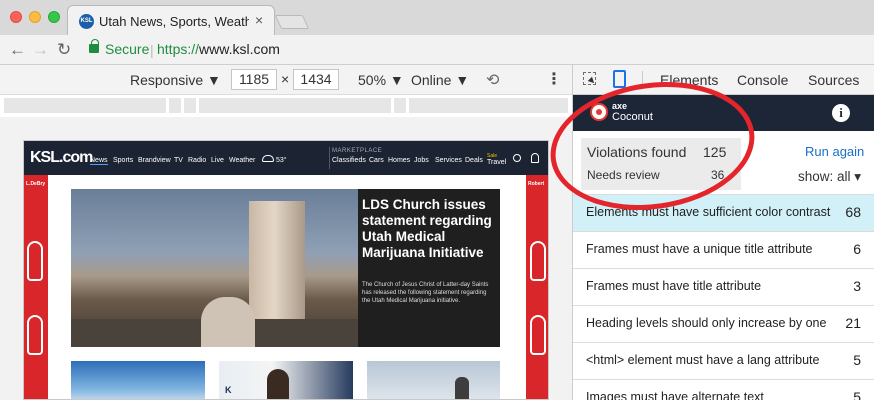 This screenshot has height=400, width=874. What do you see at coordinates (492, 80) in the screenshot?
I see `rotate-icon: ⟲` at bounding box center [492, 80].